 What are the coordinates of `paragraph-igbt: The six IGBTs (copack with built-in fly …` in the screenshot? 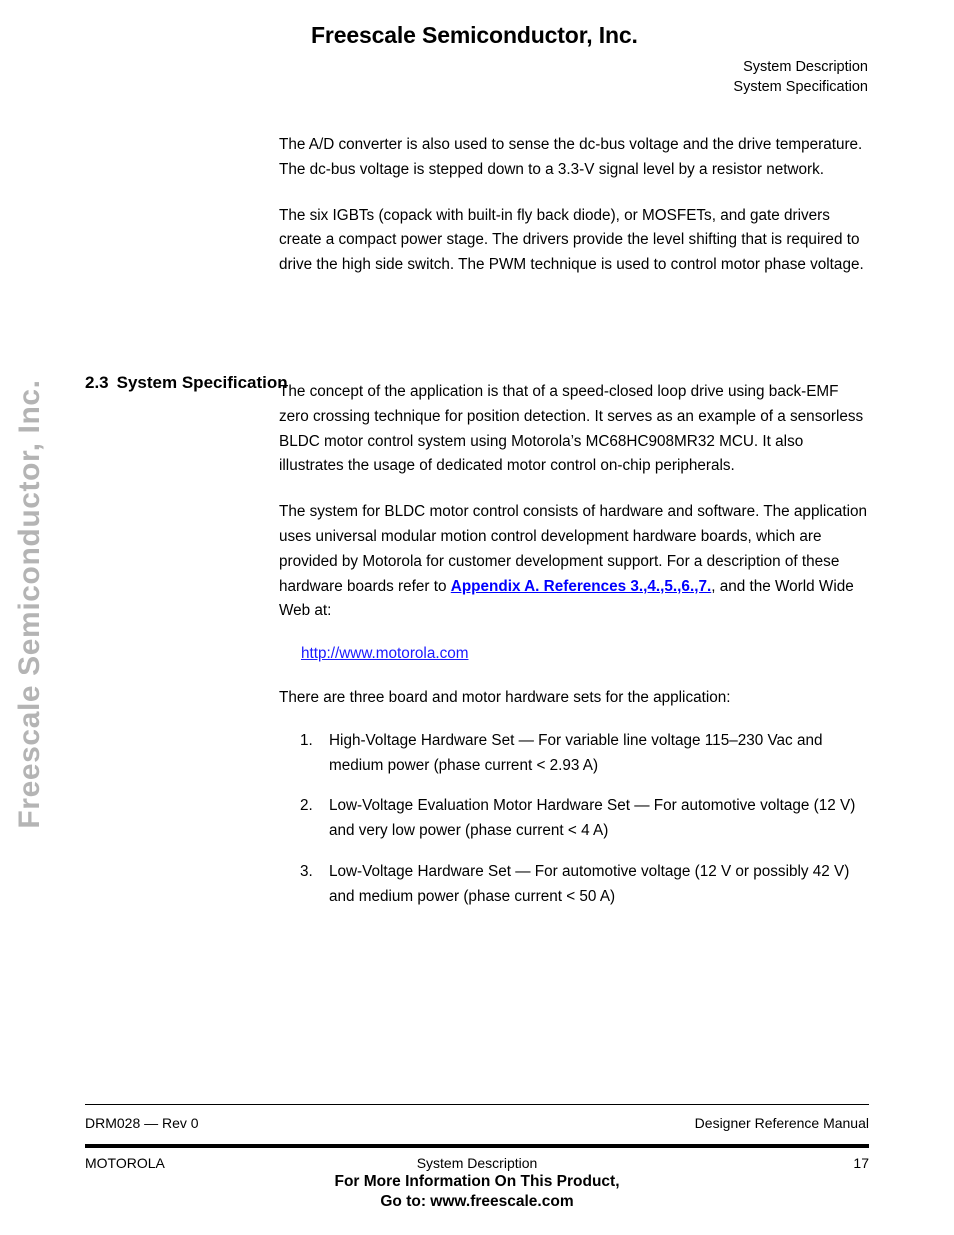 It's located at (571, 240).